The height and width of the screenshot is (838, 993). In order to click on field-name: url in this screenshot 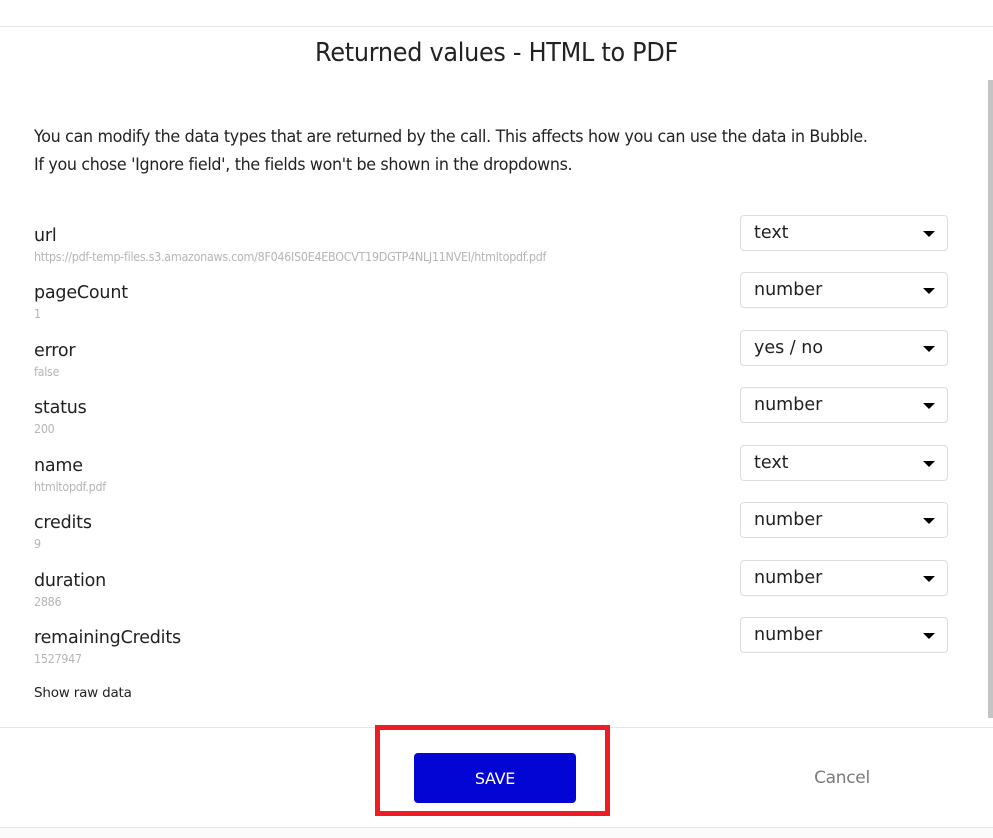, I will do `click(45, 236)`.